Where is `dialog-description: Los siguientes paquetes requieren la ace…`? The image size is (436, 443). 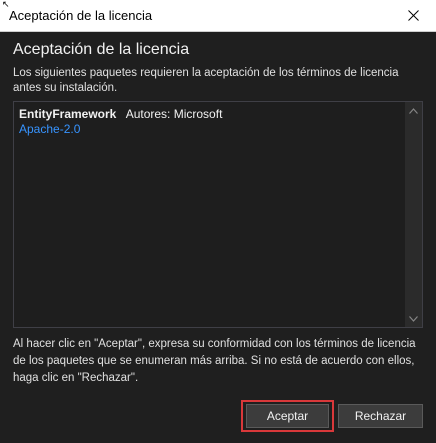
dialog-description: Los siguientes paquetes requieren la ace… is located at coordinates (206, 80).